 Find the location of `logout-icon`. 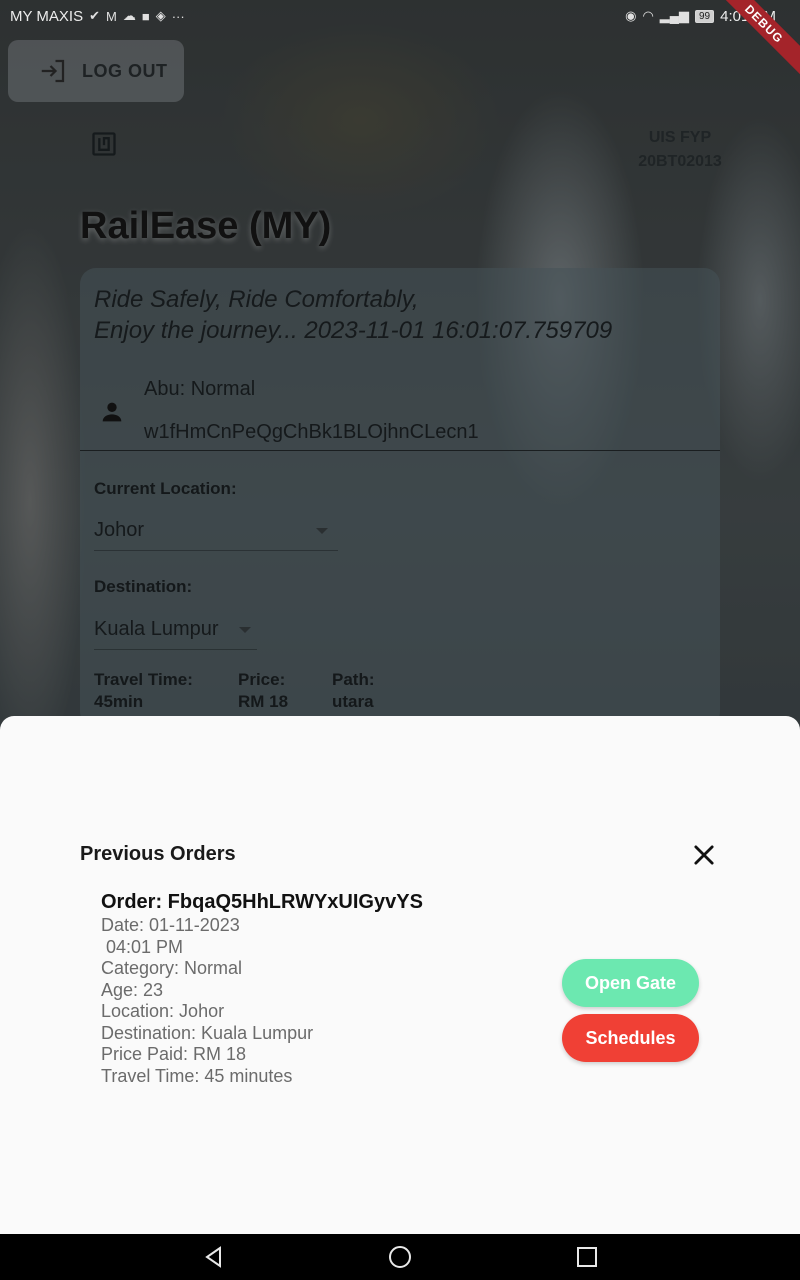

logout-icon is located at coordinates (53, 71).